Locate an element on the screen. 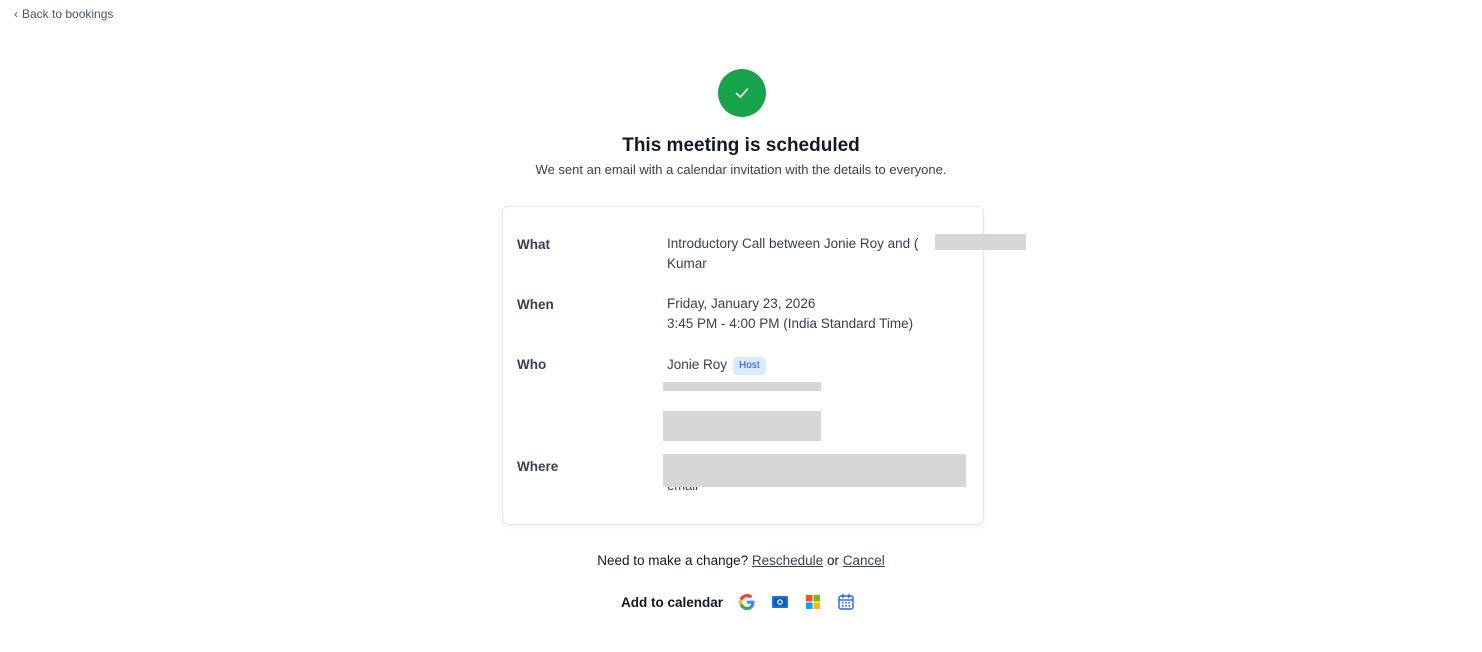 Image resolution: width=1482 pixels, height=652 pixels. outlook-icon is located at coordinates (780, 602).